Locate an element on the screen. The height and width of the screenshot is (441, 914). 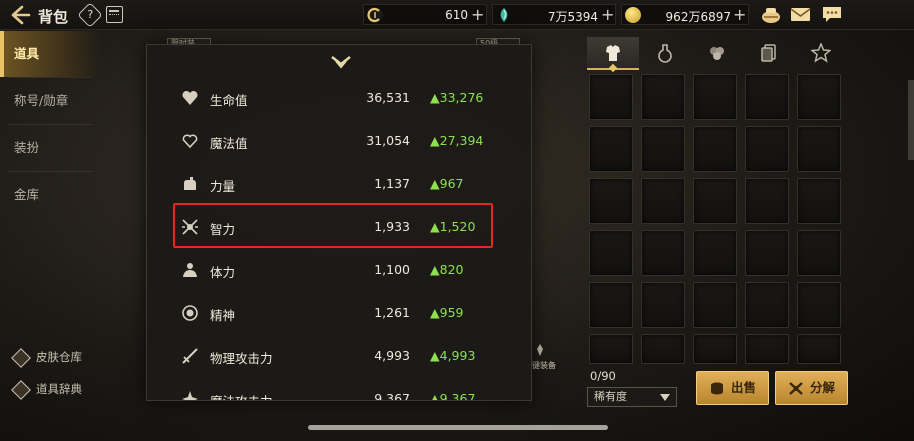
top-bar: 背包 ? 610 + 7万5394 + 962万6897 + is located at coordinates (457, 15).